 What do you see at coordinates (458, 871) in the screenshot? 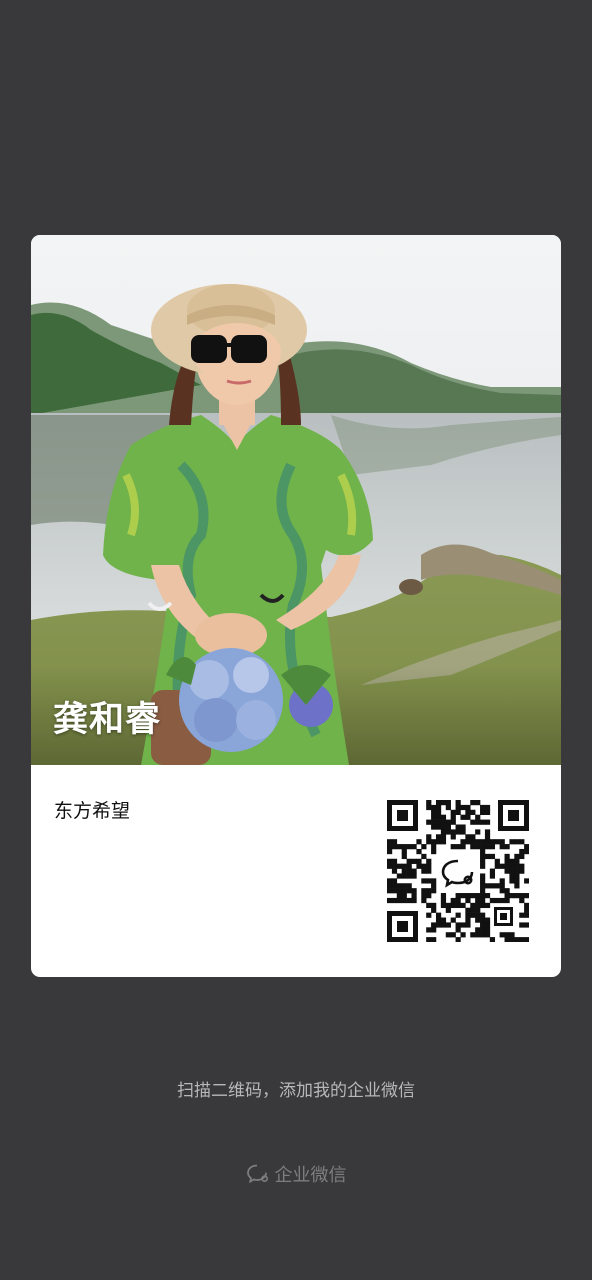
I see `qr-code` at bounding box center [458, 871].